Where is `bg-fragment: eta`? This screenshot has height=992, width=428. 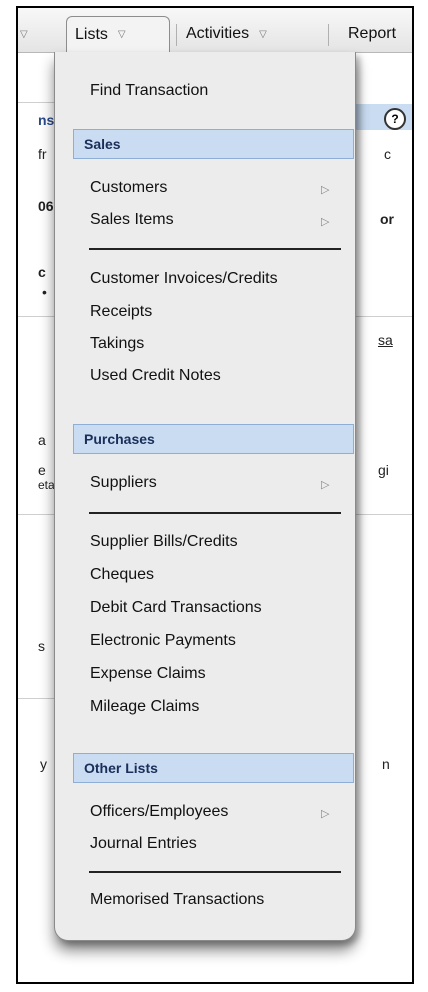 bg-fragment: eta is located at coordinates (46, 485).